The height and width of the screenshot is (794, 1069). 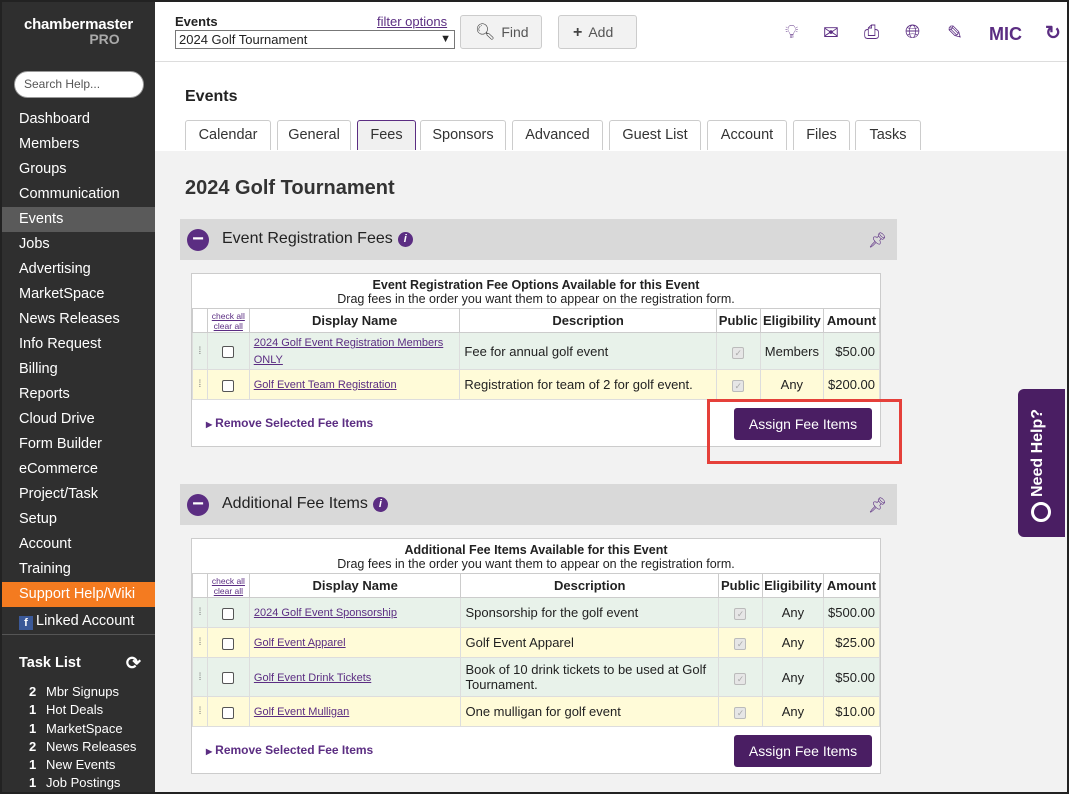 I want to click on task-item: 1 MarketSpace, so click(x=86, y=730).